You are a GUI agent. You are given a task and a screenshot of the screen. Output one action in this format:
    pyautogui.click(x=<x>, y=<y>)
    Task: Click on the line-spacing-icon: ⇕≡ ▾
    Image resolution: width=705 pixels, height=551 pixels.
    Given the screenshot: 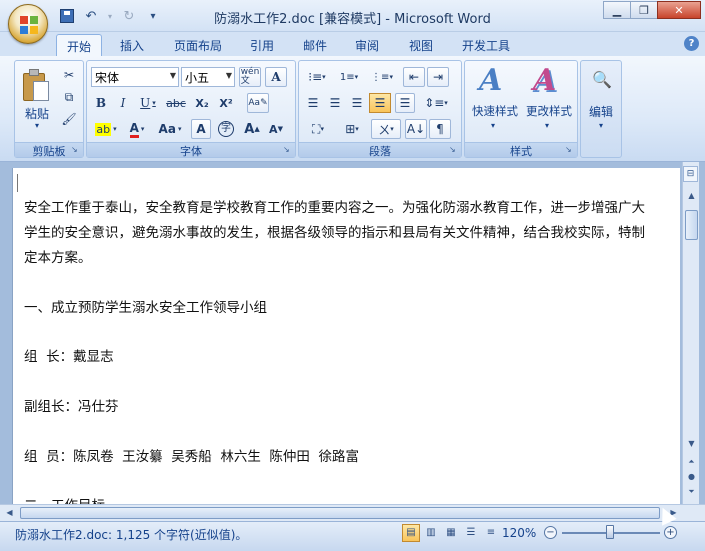 What is the action you would take?
    pyautogui.click(x=436, y=103)
    